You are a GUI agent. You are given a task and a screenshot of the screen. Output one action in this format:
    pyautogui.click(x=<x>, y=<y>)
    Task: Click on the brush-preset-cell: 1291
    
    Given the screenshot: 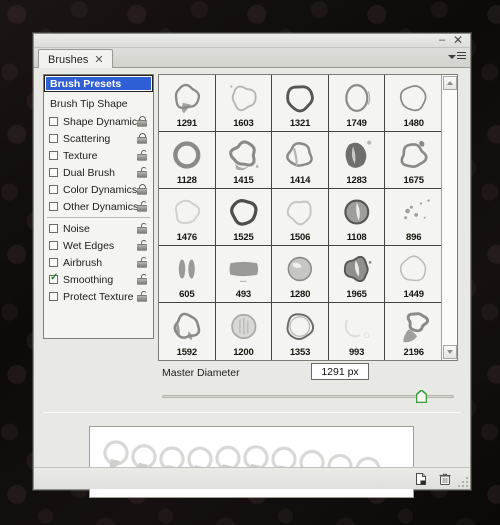 What is the action you would take?
    pyautogui.click(x=187, y=103)
    